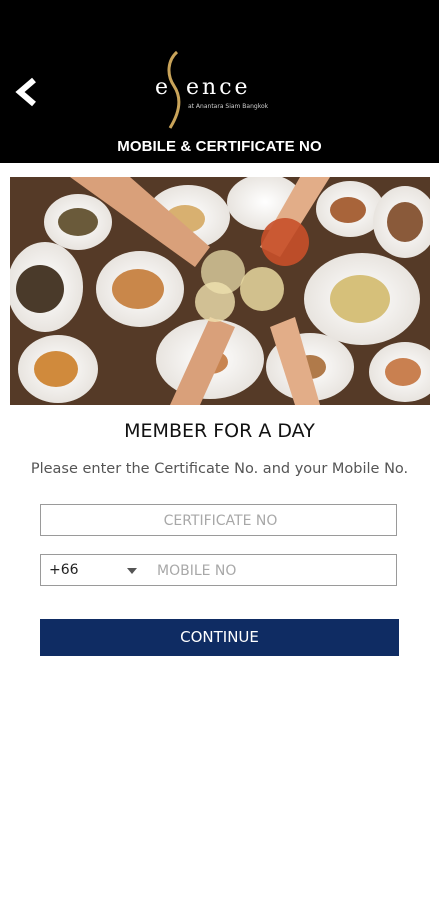 Image resolution: width=439 pixels, height=900 pixels. Describe the element at coordinates (219, 431) in the screenshot. I see `section-title: MEMBER FOR A DAY` at that location.